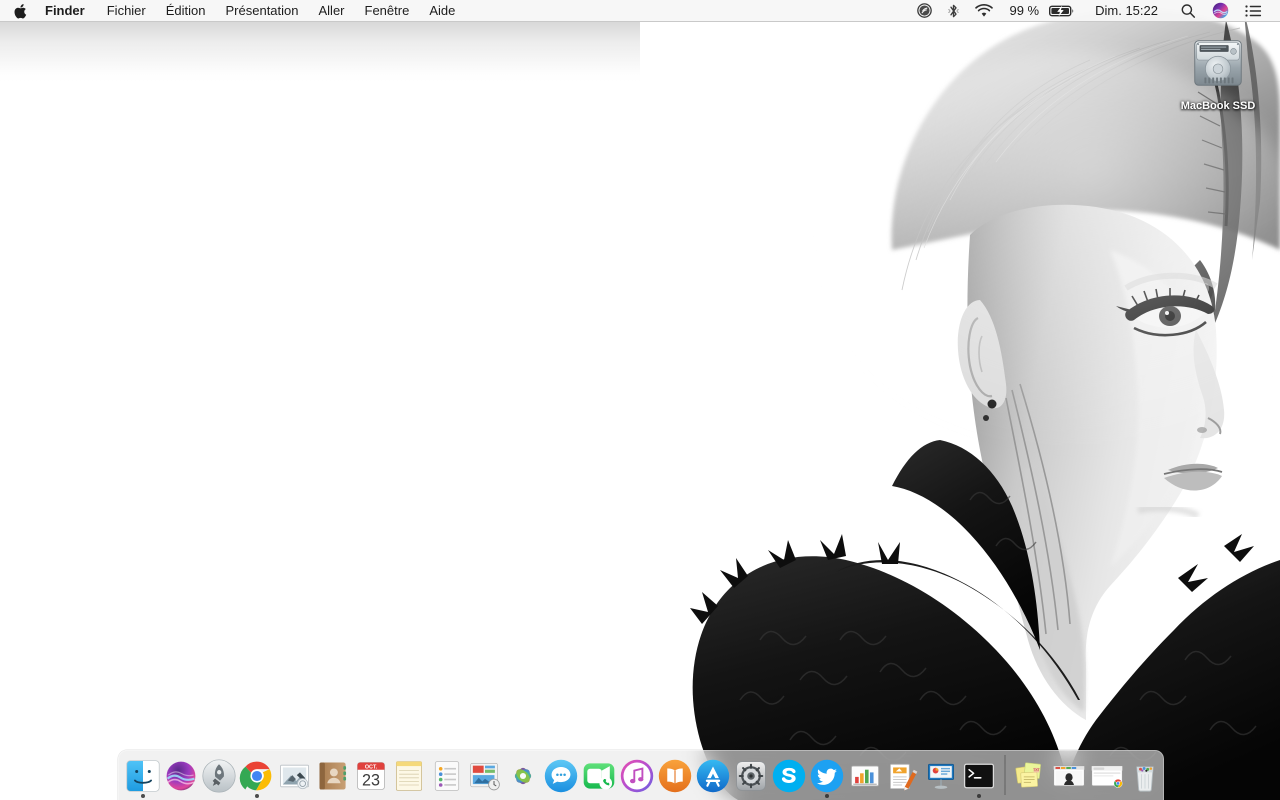 The width and height of the screenshot is (1280, 800). Describe the element at coordinates (924, 11) in the screenshot. I see `shazam-icon` at that location.